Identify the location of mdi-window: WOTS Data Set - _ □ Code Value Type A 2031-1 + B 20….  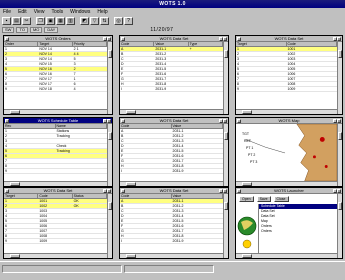
(174, 75).